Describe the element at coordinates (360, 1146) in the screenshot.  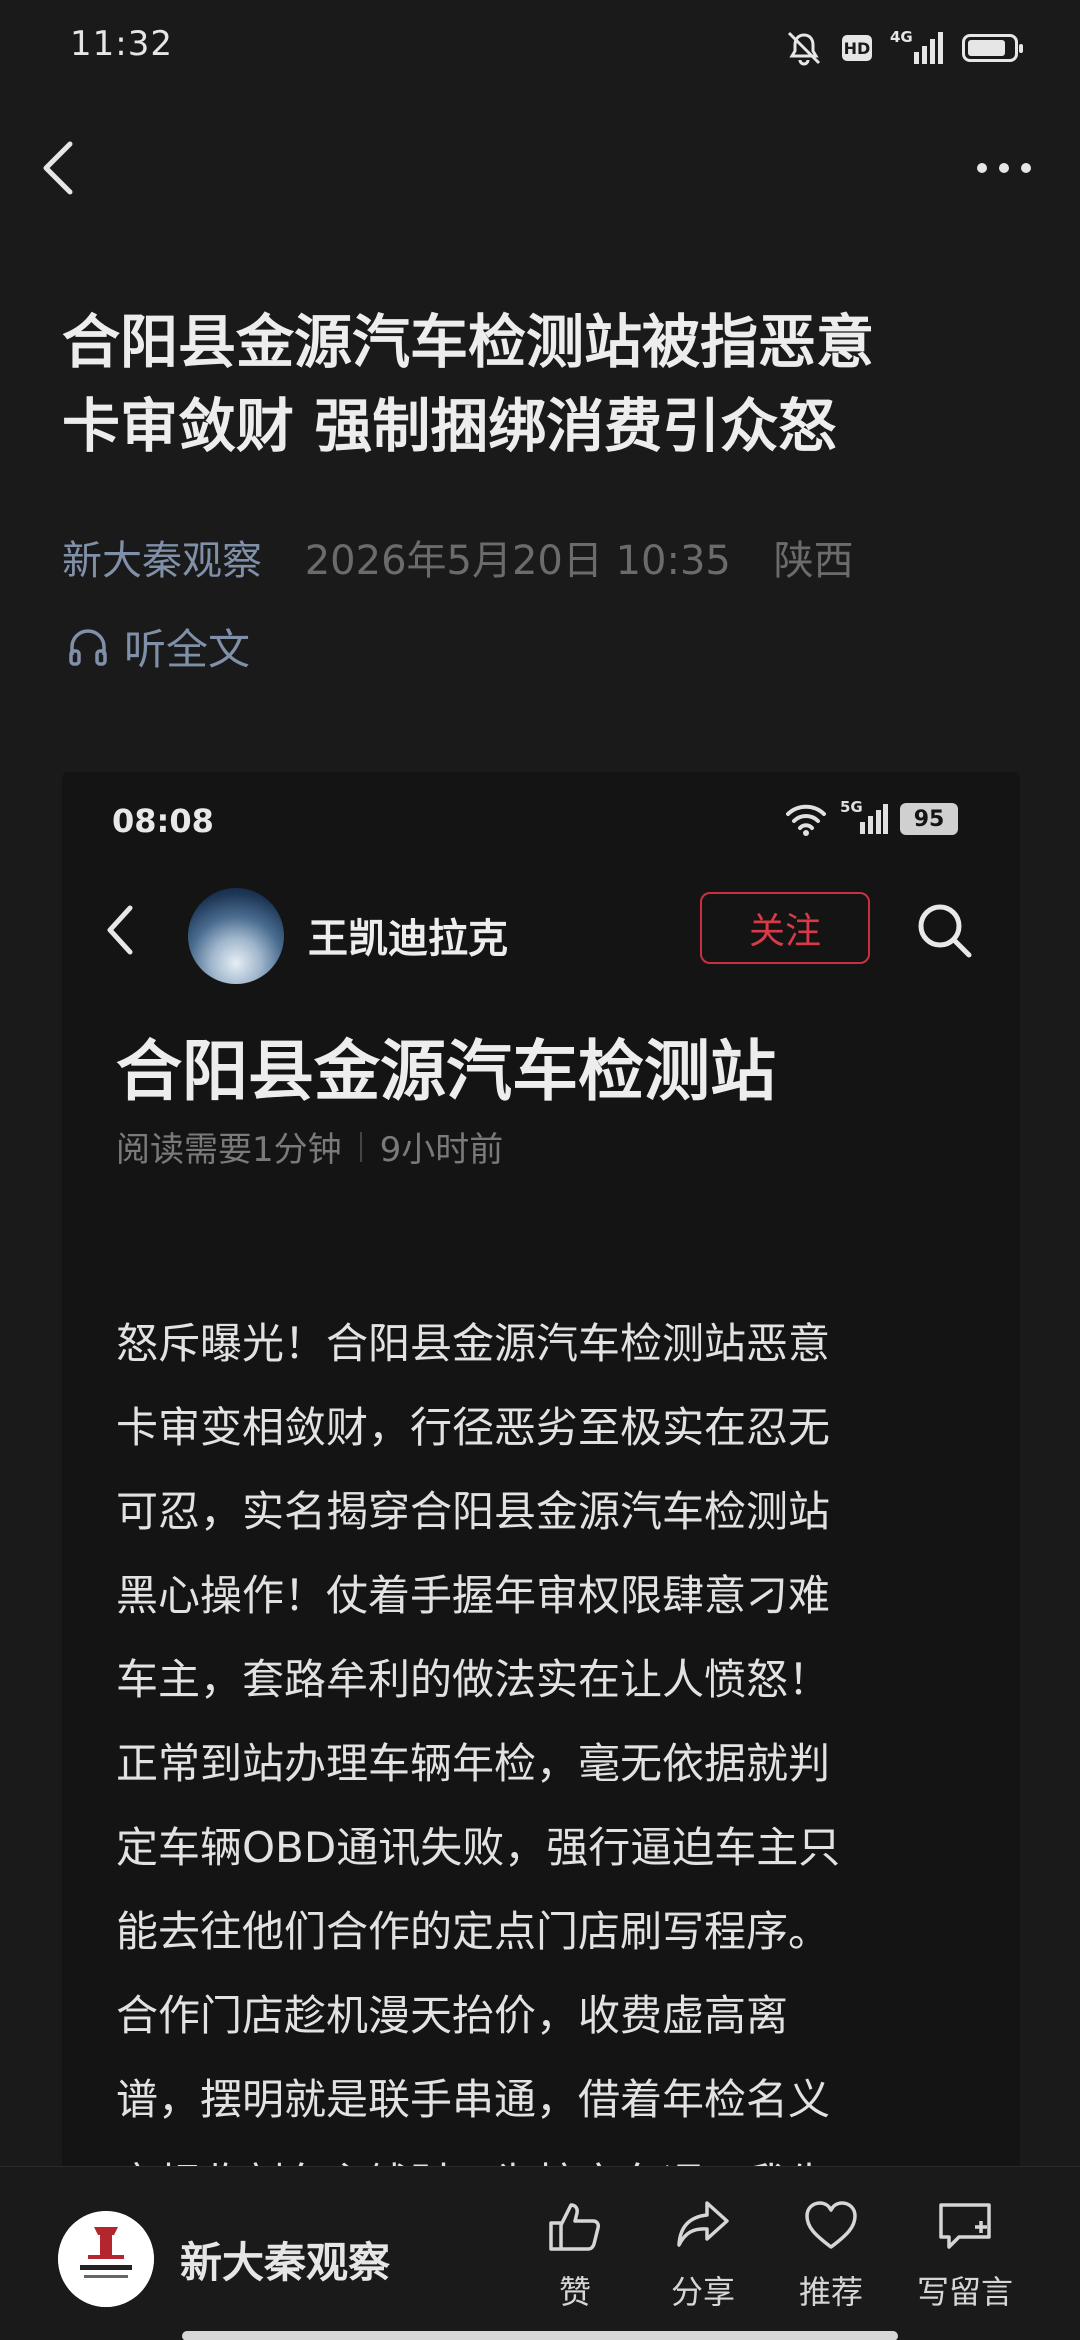
I see `meta-divider` at that location.